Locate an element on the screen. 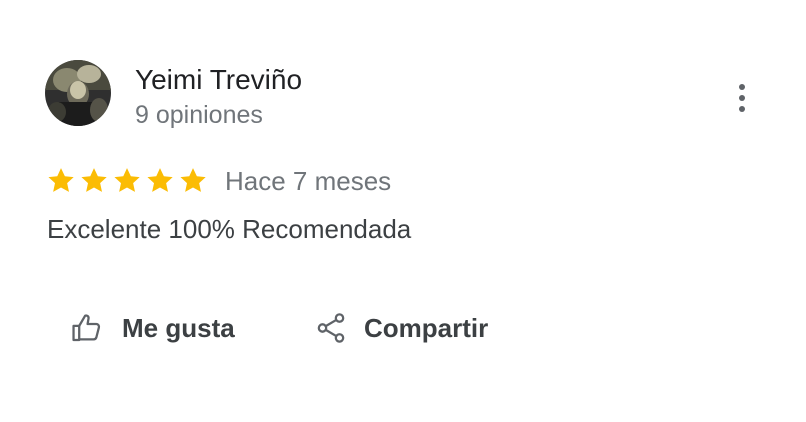  share-label: Compartir is located at coordinates (426, 327).